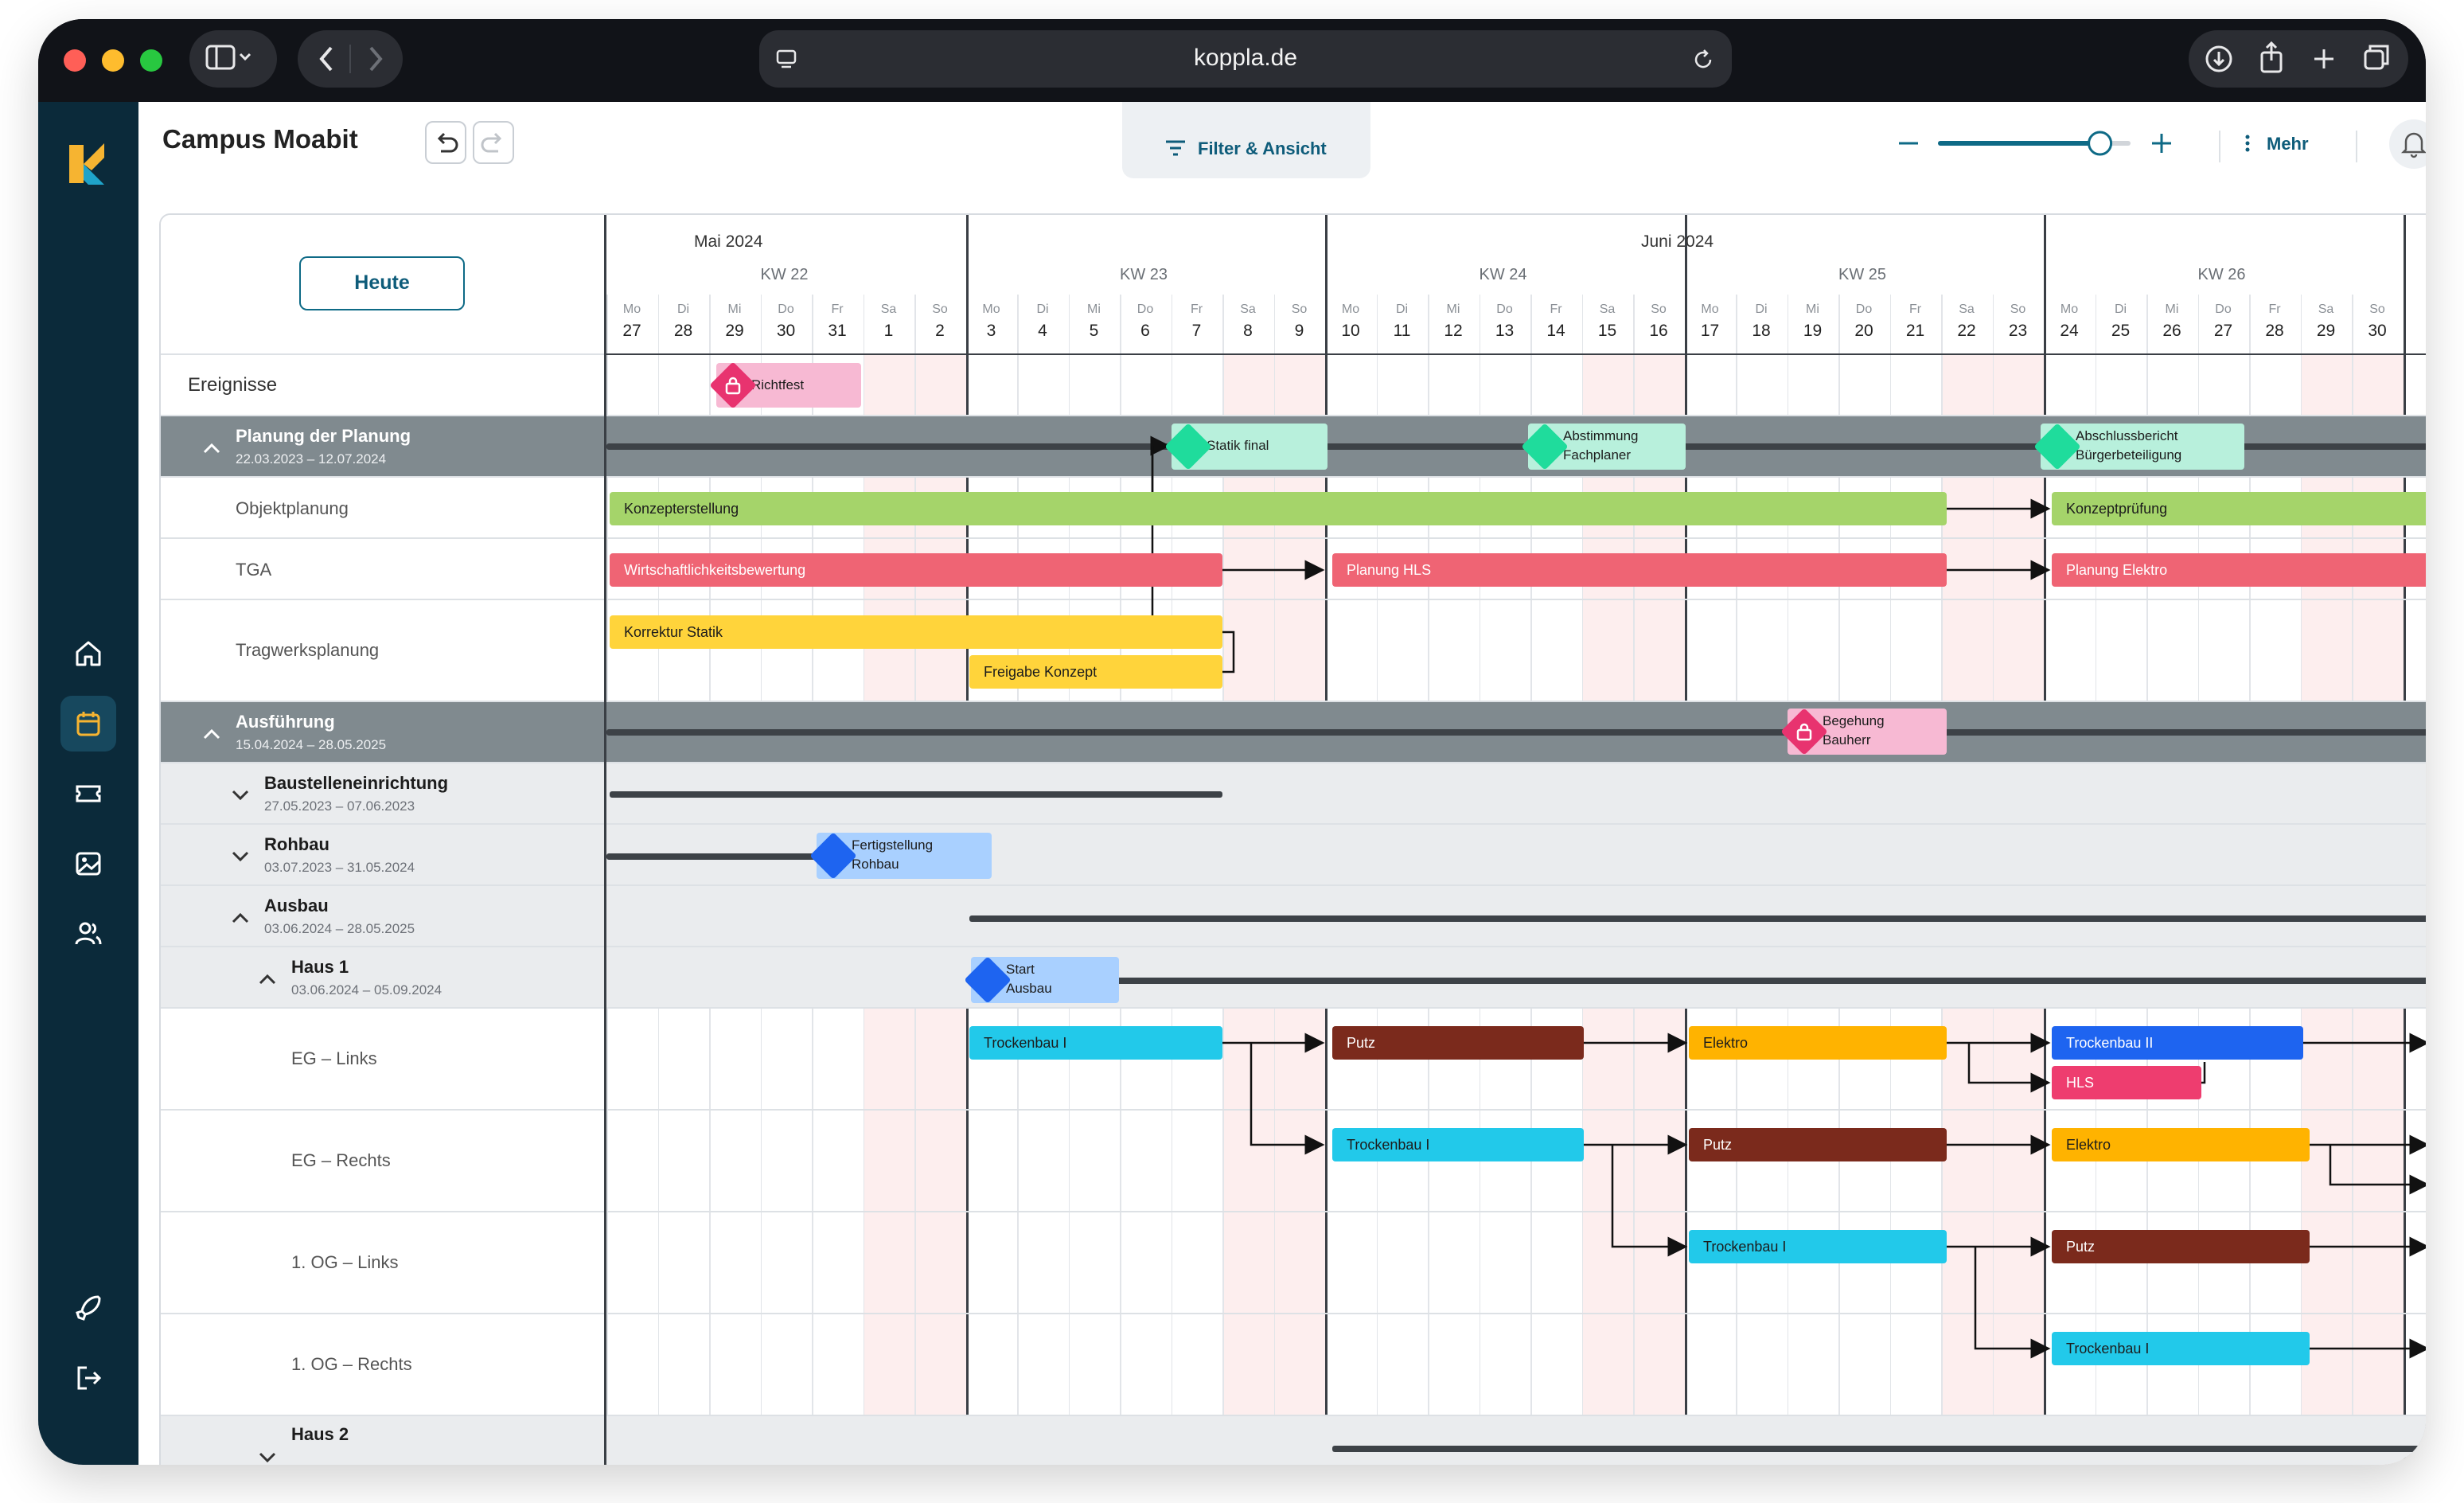 This screenshot has width=2464, height=1503. I want to click on milestone-label: Richtfest, so click(778, 384).